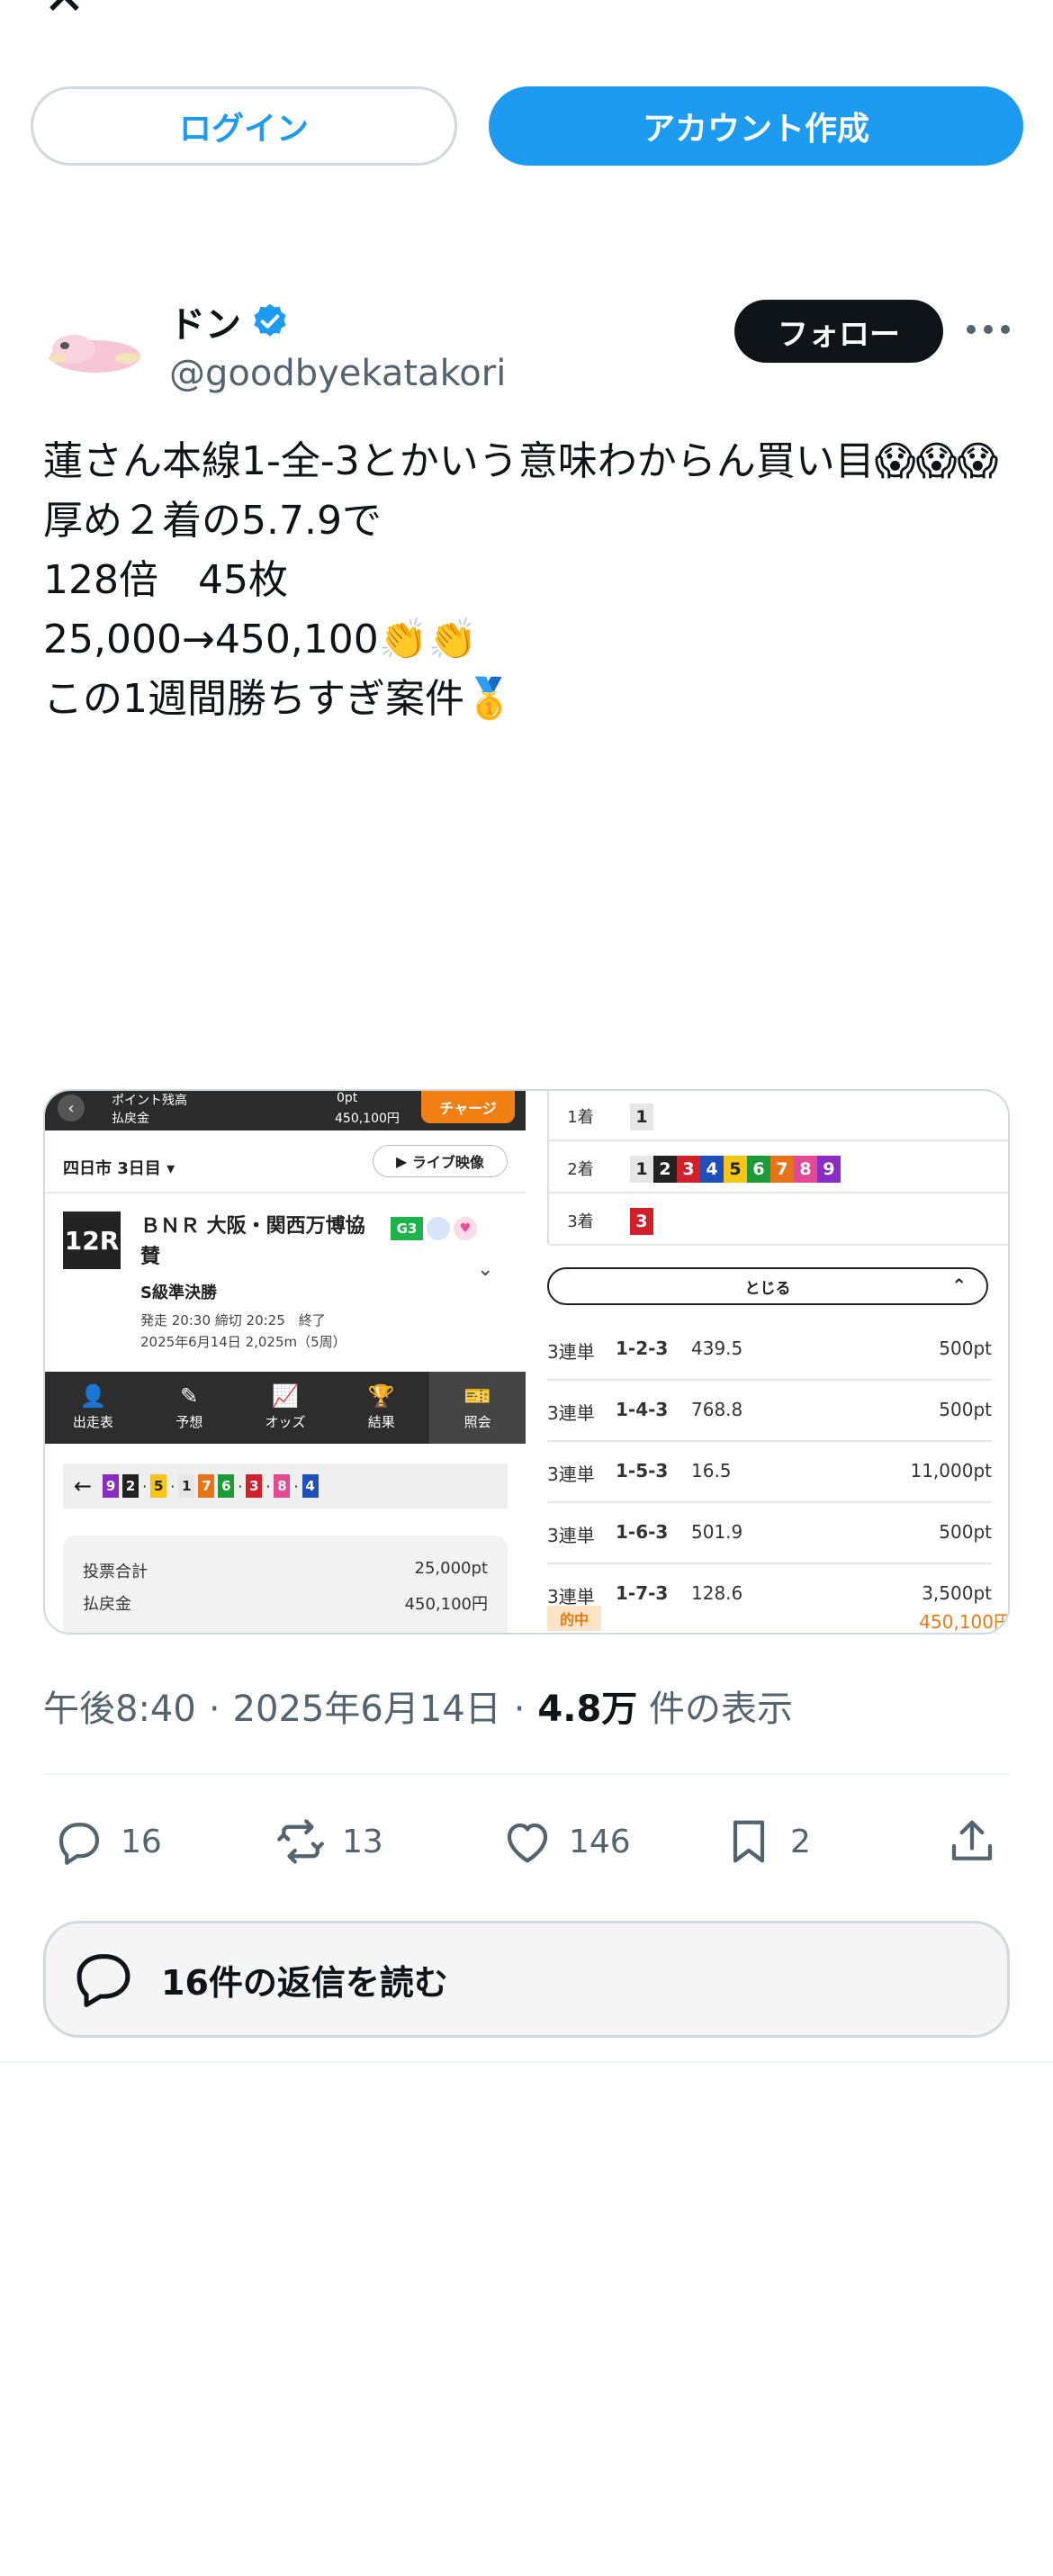 This screenshot has height=2576, width=1053. What do you see at coordinates (756, 126) in the screenshot?
I see `signup-button: アカウント作成` at bounding box center [756, 126].